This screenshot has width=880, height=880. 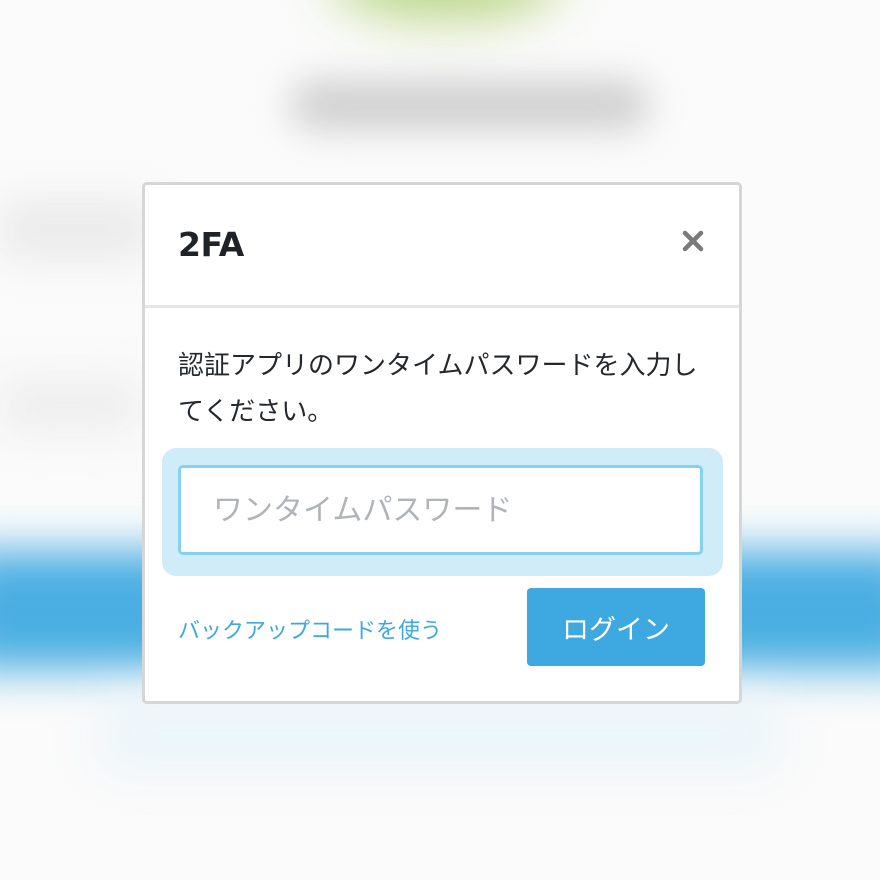 I want to click on dialog-header: 2FA, so click(x=442, y=246).